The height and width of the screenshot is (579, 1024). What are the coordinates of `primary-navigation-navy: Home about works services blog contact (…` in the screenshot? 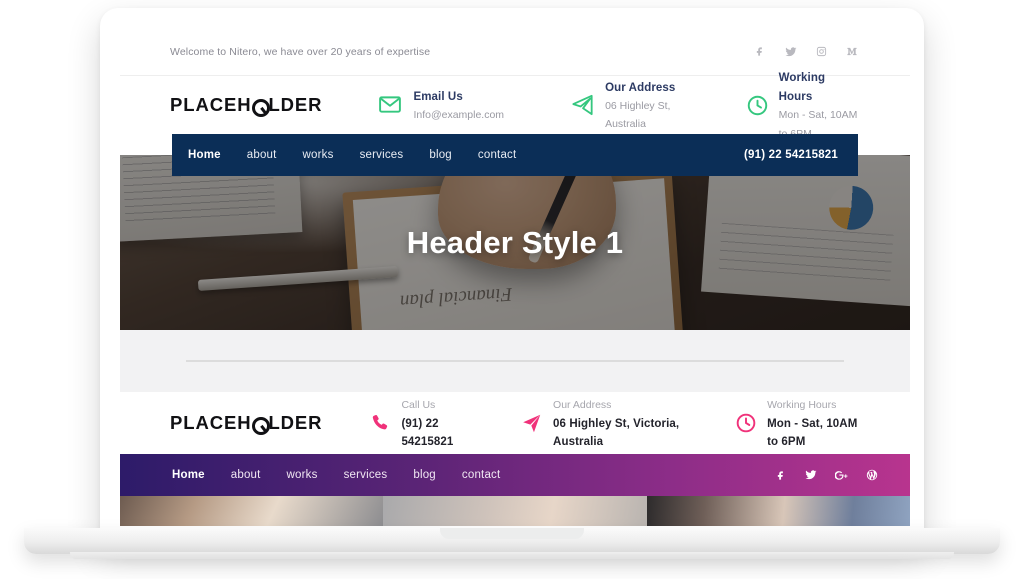 It's located at (515, 155).